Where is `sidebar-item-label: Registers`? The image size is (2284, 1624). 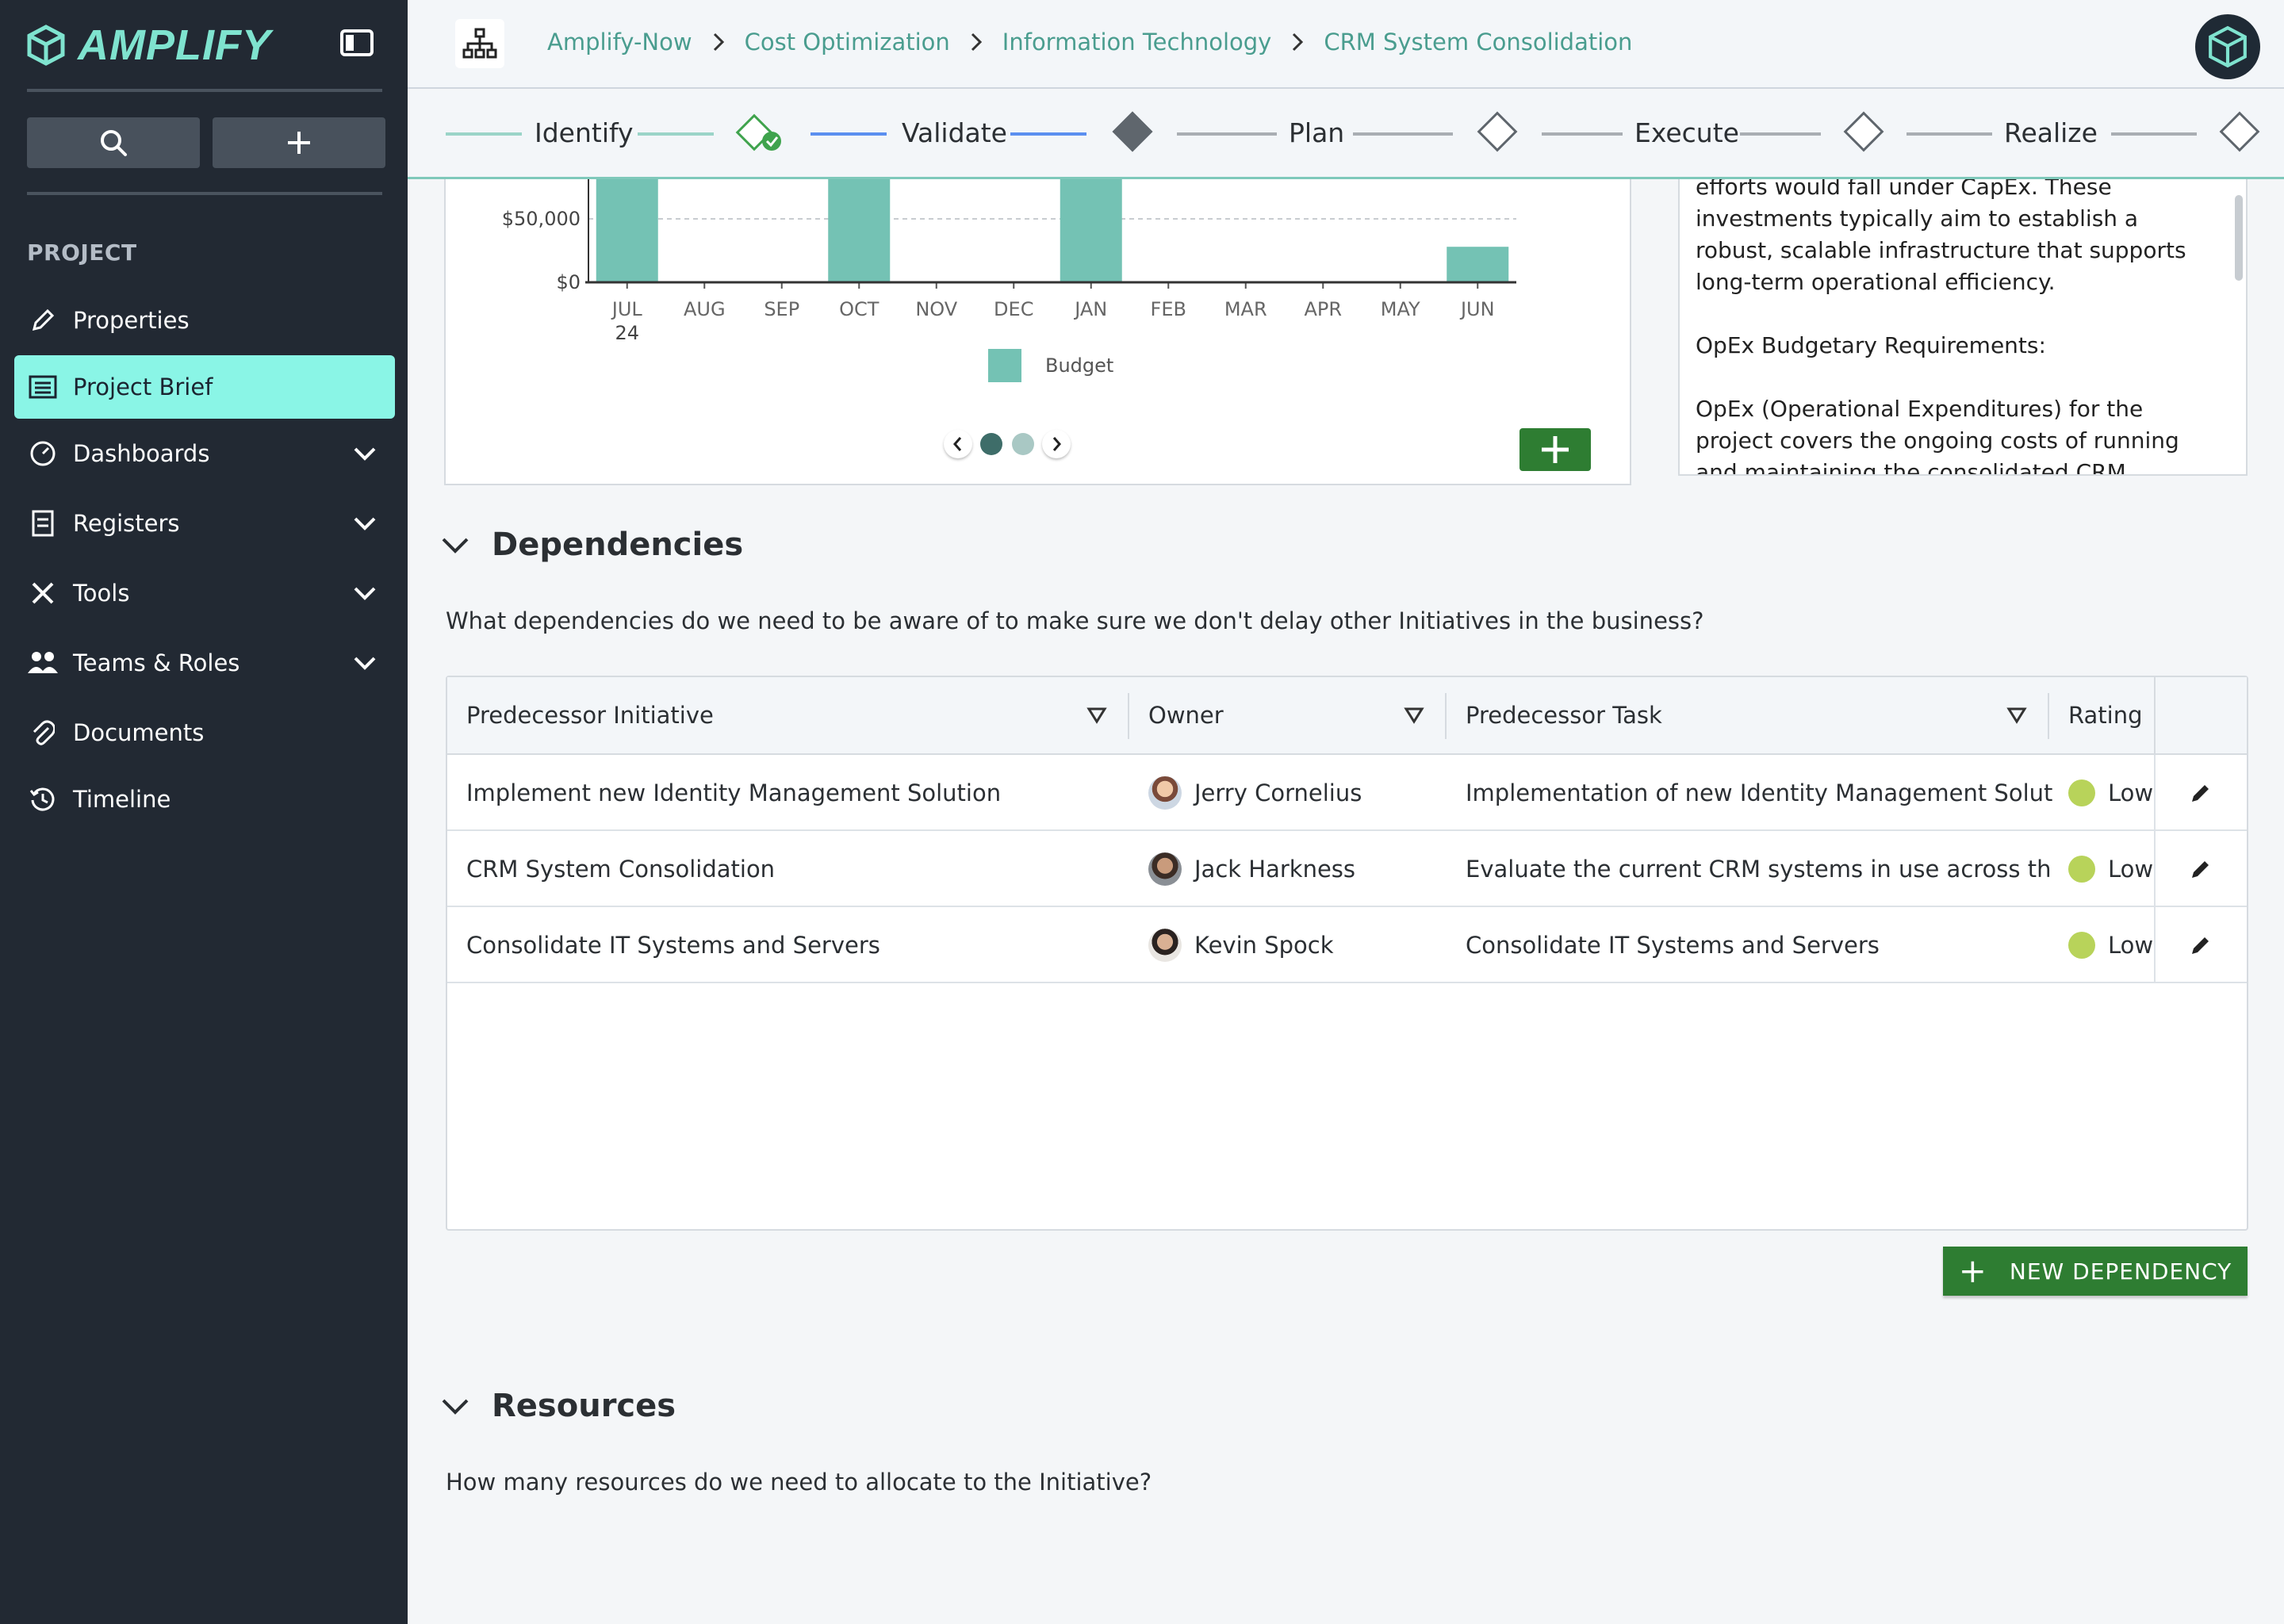 sidebar-item-label: Registers is located at coordinates (126, 523).